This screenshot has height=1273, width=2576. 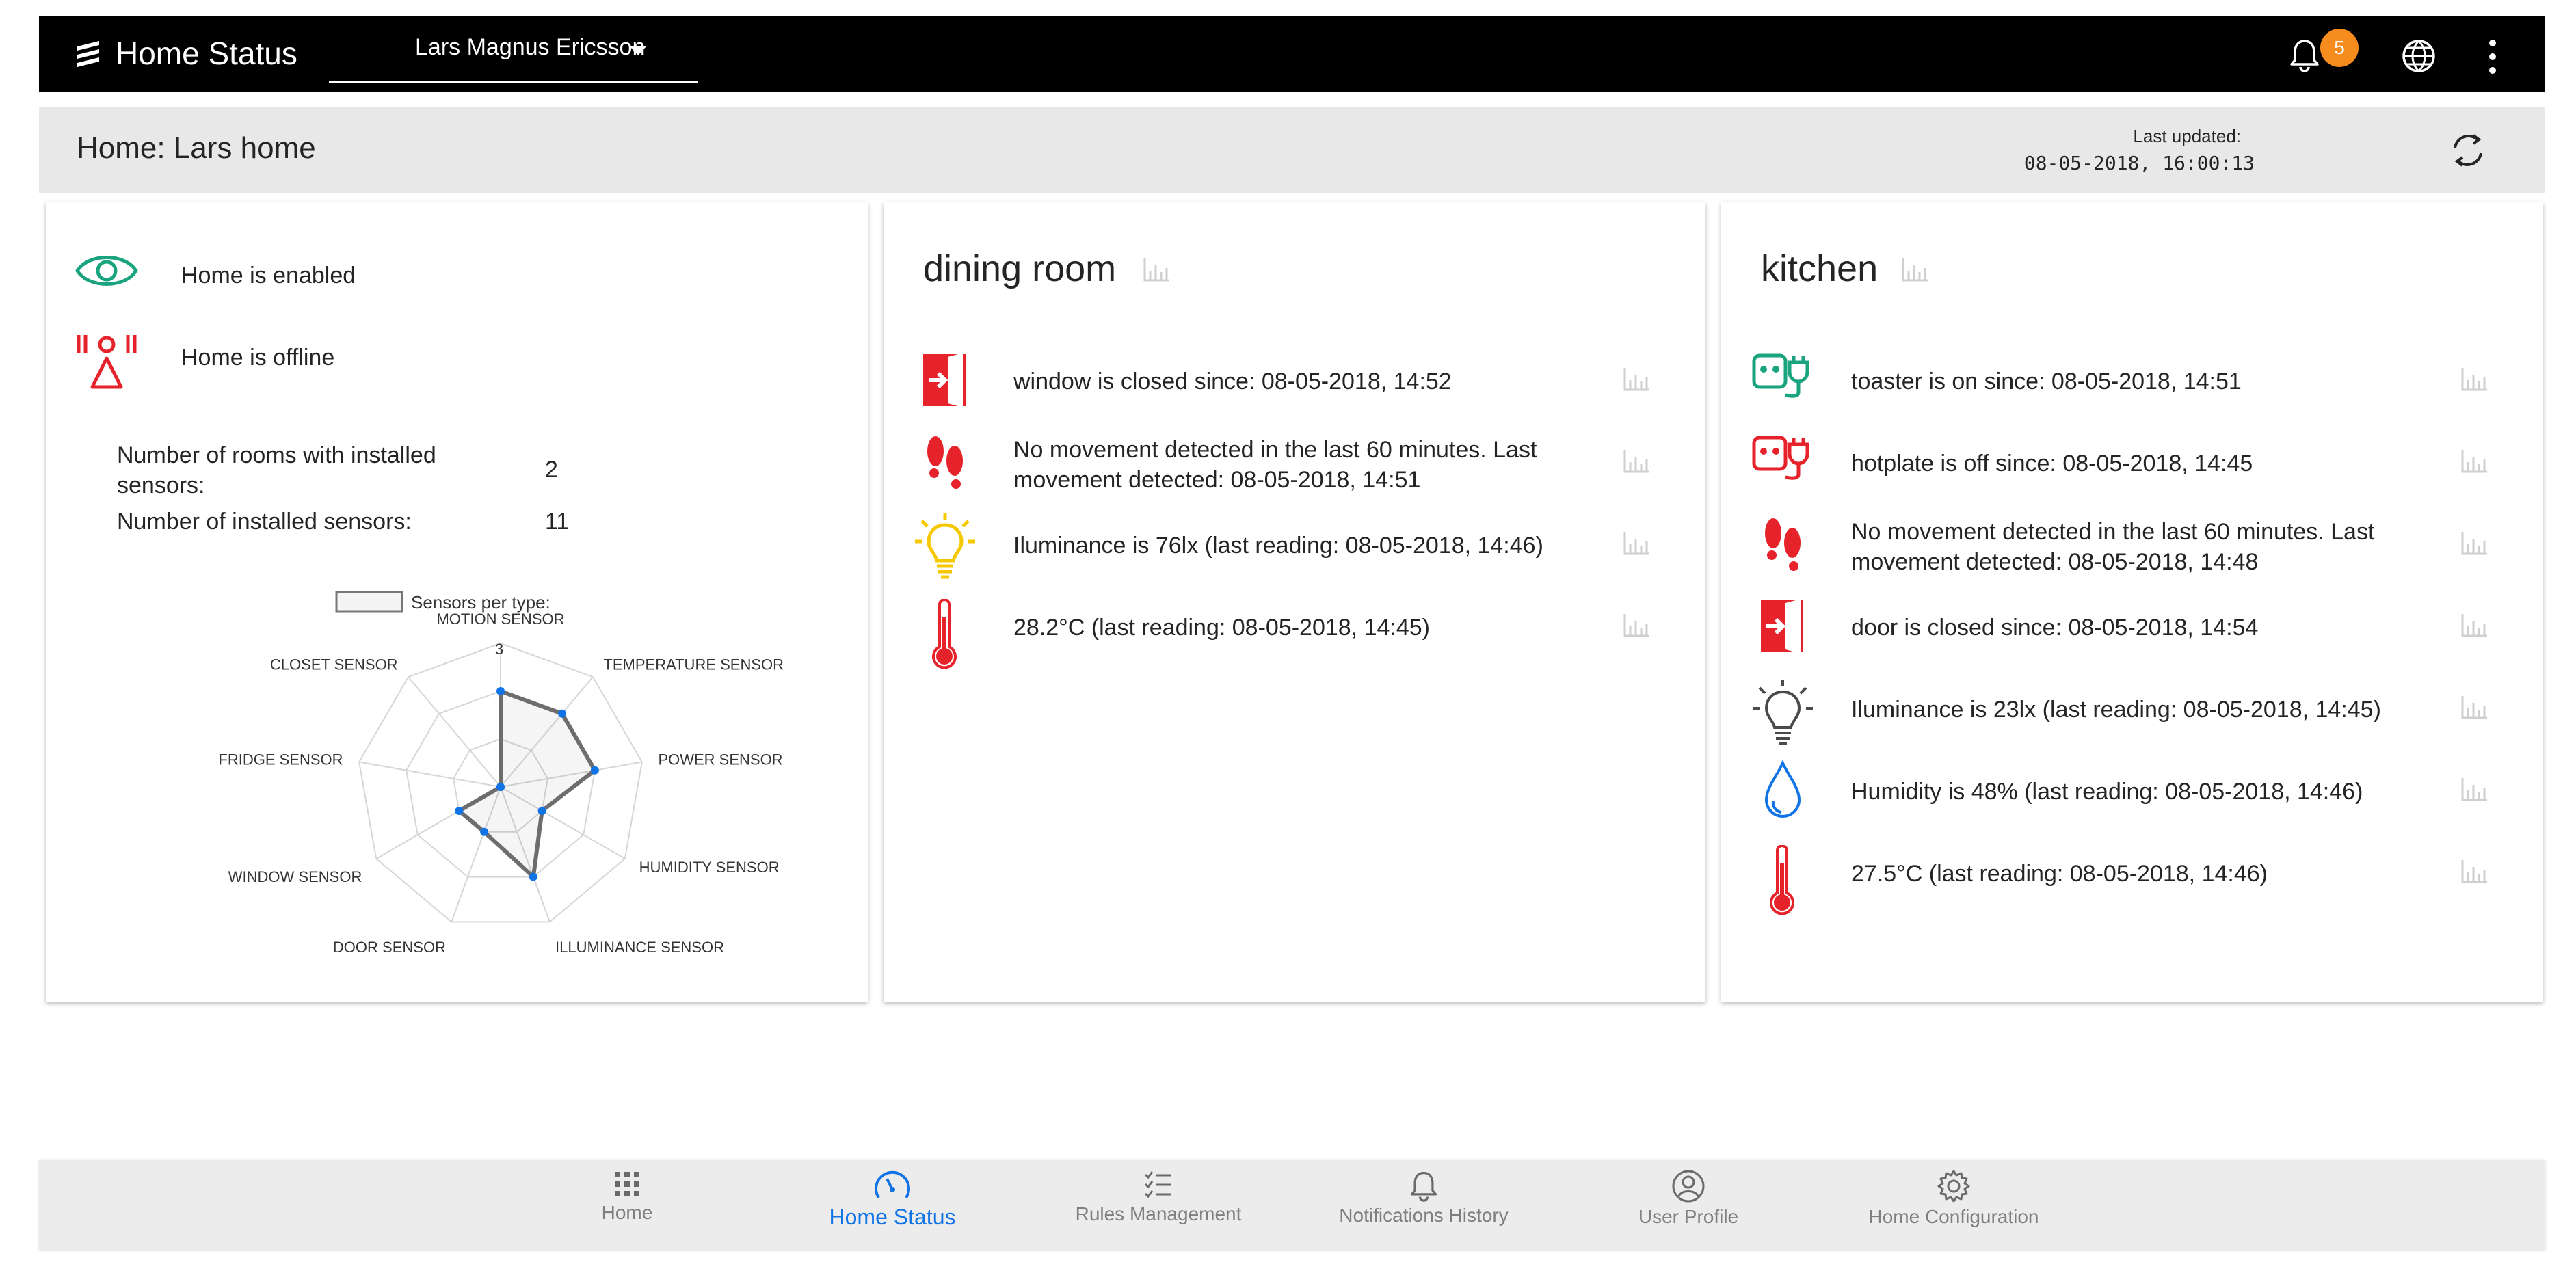 I want to click on legend-swatch, so click(x=369, y=602).